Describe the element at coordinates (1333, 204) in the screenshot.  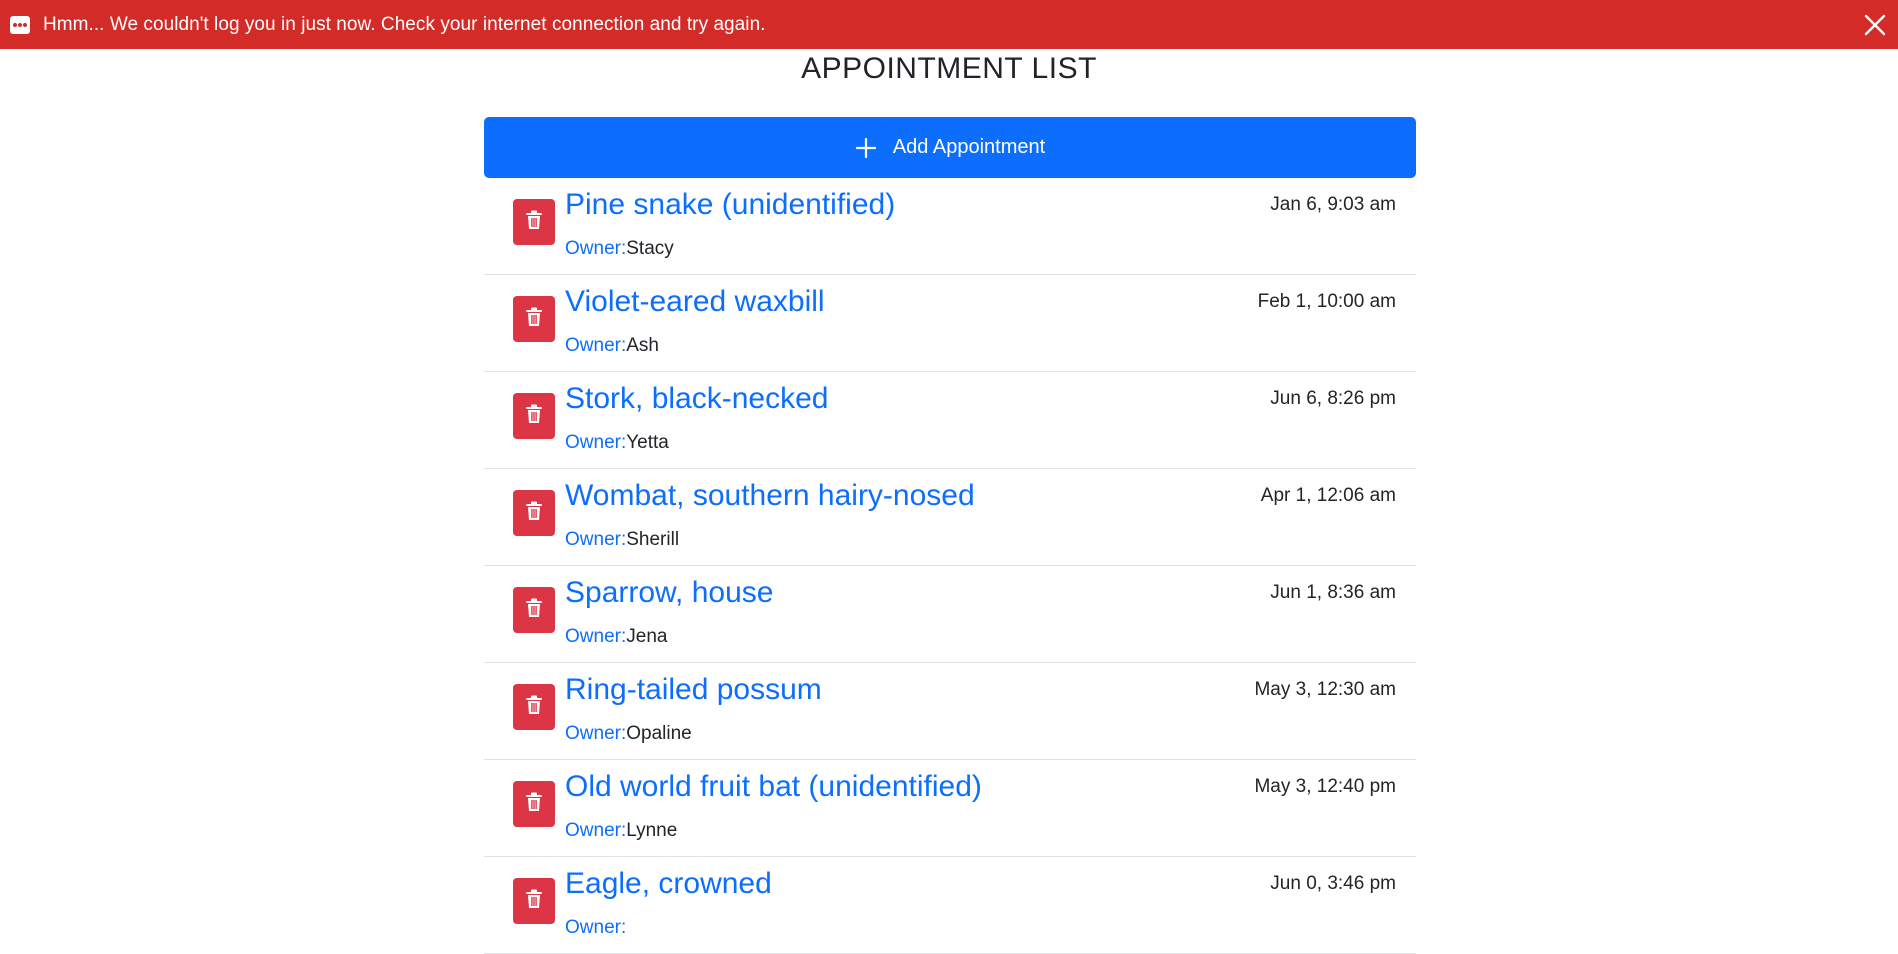
I see `appointment-date: Jan 6, 9:03 am` at that location.